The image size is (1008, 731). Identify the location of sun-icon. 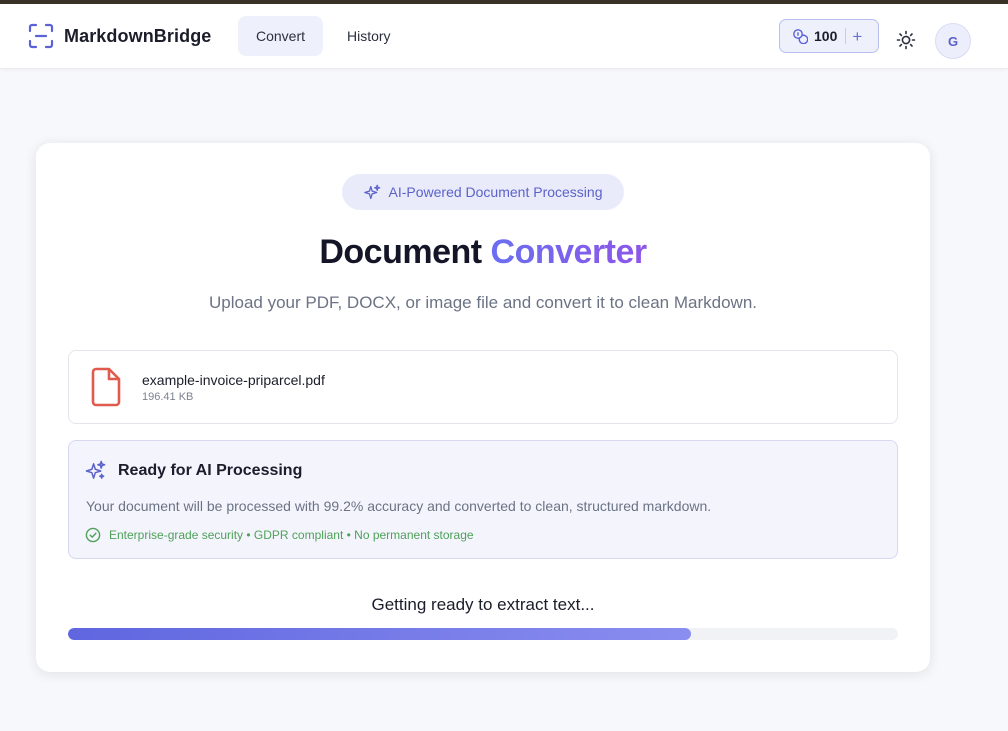
(906, 40).